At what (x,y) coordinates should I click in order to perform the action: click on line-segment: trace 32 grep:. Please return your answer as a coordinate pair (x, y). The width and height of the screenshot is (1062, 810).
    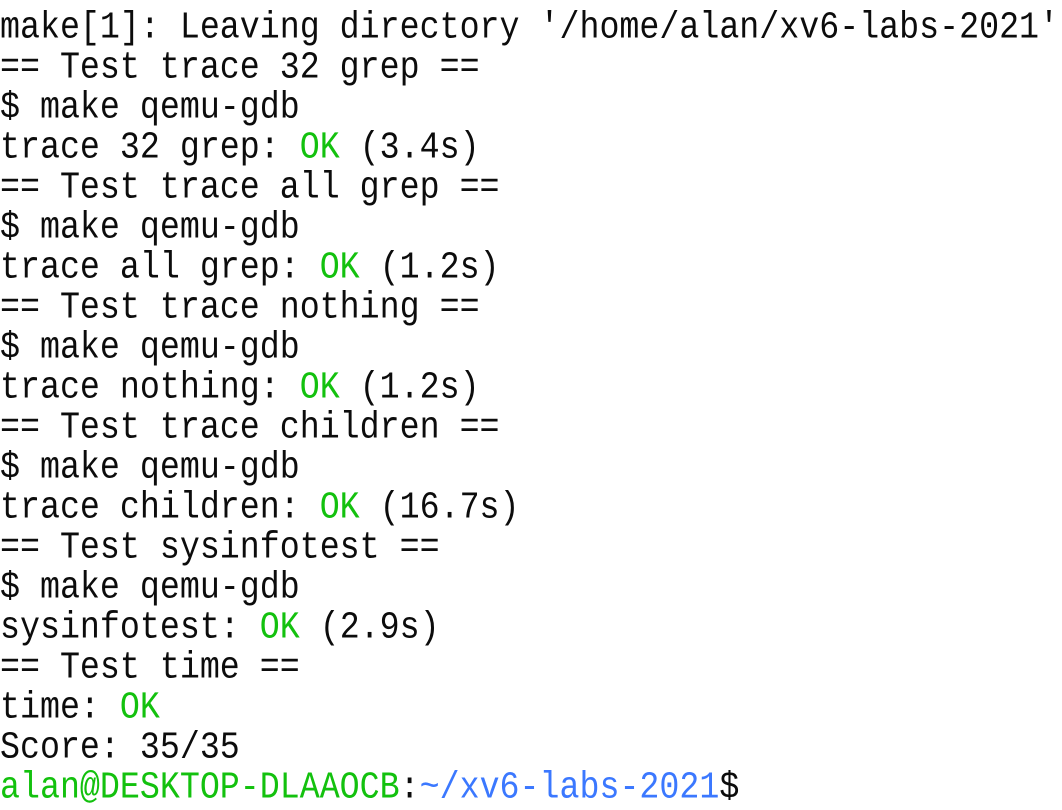
    Looking at the image, I should click on (150, 147).